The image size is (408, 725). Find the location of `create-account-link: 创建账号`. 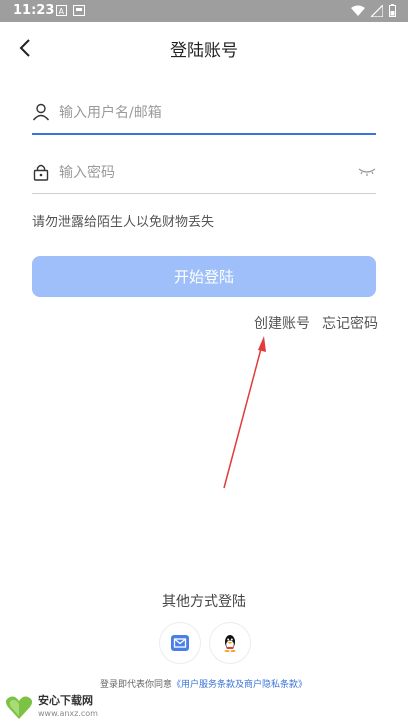

create-account-link: 创建账号 is located at coordinates (282, 323).